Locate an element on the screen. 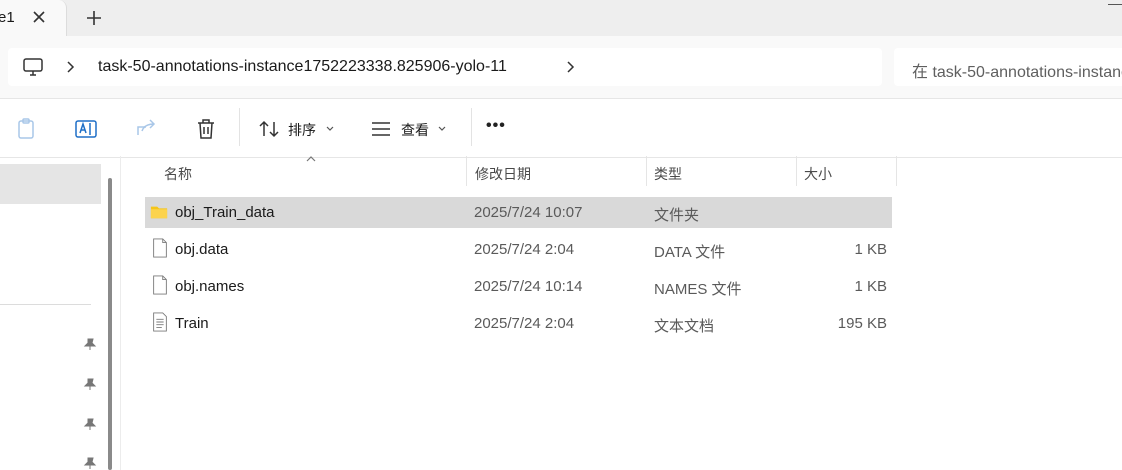 The height and width of the screenshot is (470, 1122). file-type: NAMES 文件 is located at coordinates (698, 289).